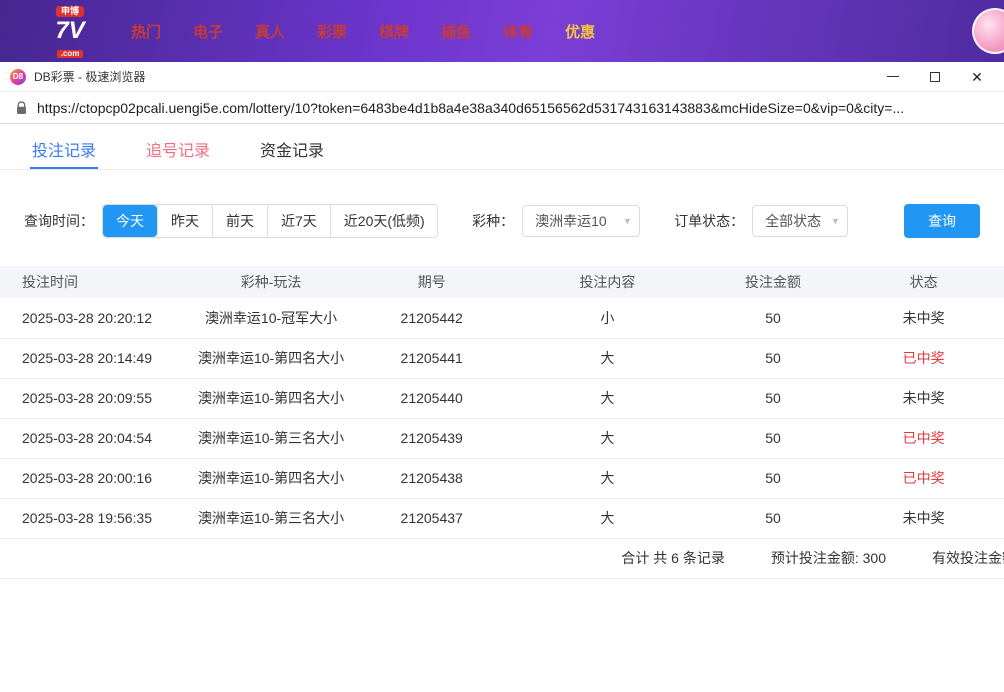  Describe the element at coordinates (923, 282) in the screenshot. I see `header-status: 状态` at that location.